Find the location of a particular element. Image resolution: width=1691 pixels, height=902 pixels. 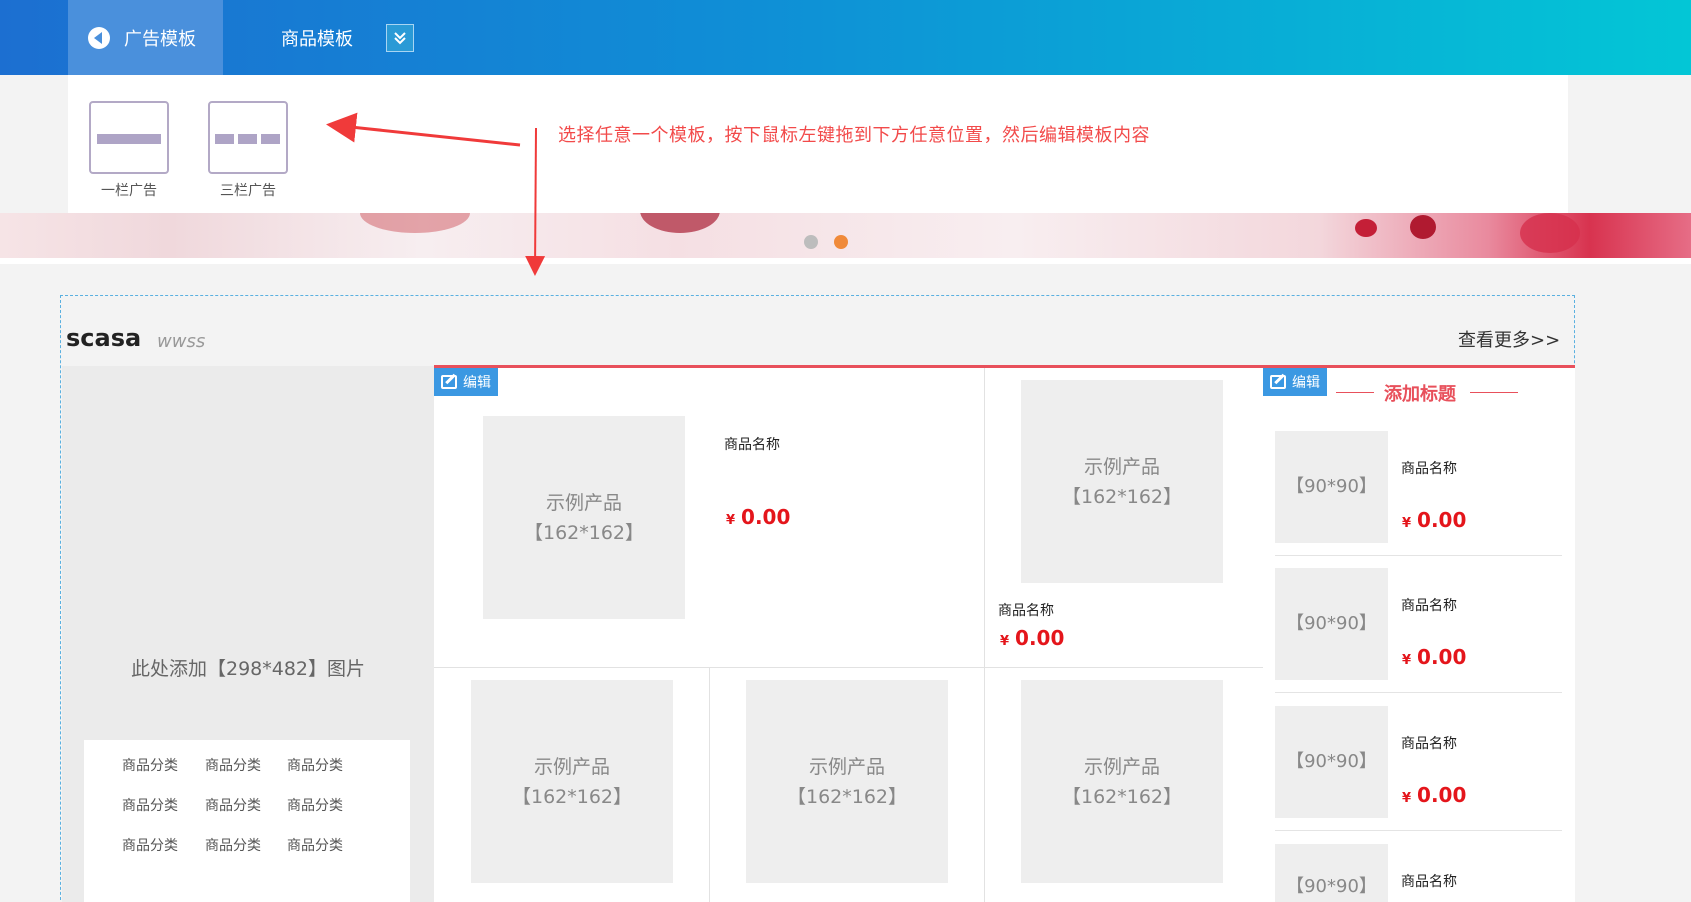

product-name: 商品名称 is located at coordinates (1026, 610).